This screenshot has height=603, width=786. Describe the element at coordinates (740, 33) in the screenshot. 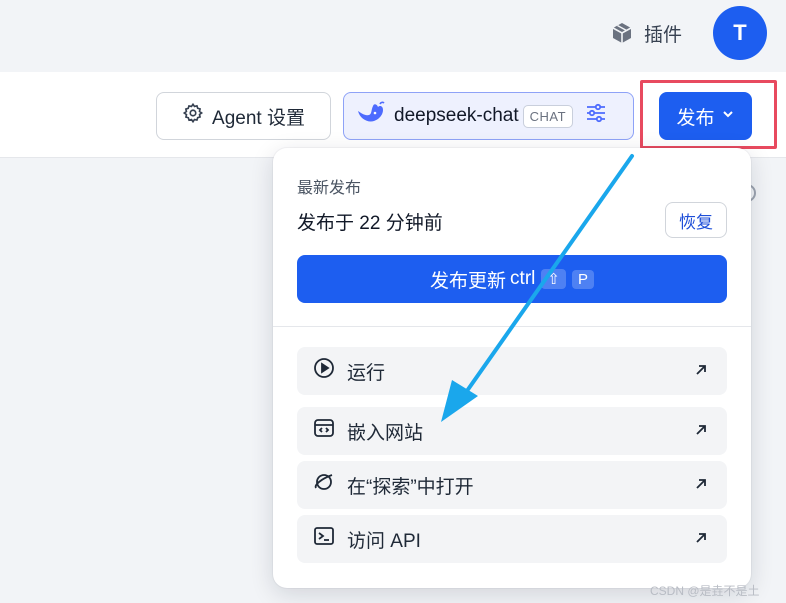

I see `user-avatar: T` at that location.